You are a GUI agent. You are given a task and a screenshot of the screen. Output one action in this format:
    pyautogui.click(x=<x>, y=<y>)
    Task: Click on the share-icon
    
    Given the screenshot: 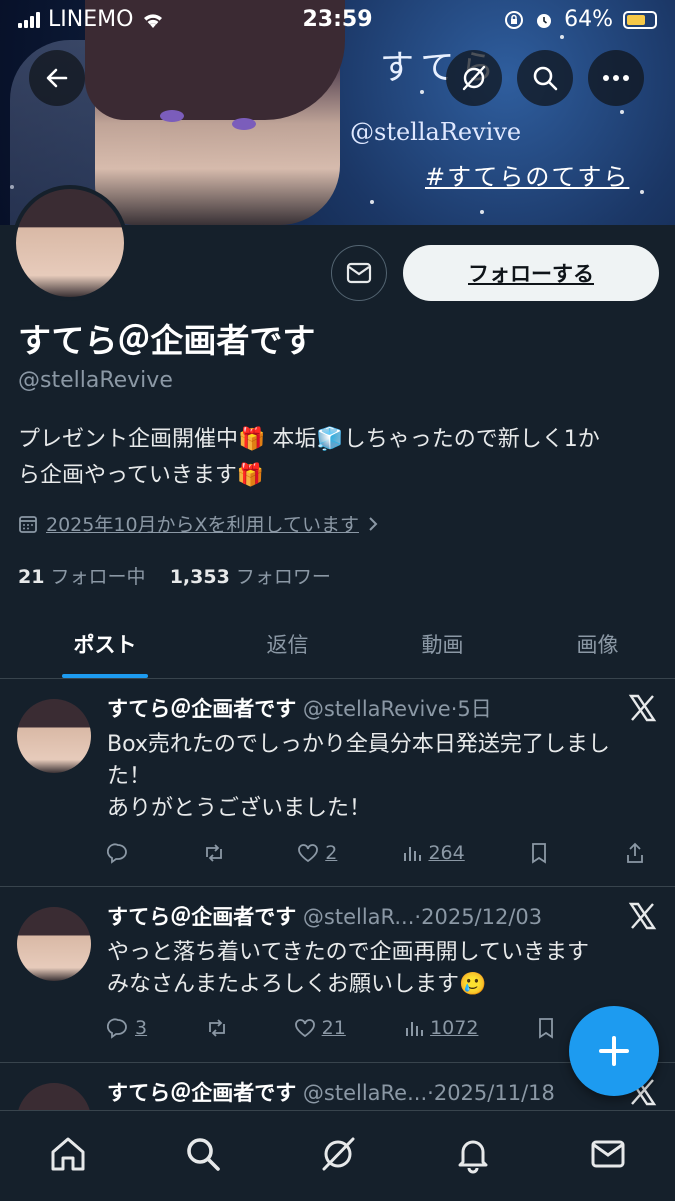 What is the action you would take?
    pyautogui.click(x=635, y=852)
    